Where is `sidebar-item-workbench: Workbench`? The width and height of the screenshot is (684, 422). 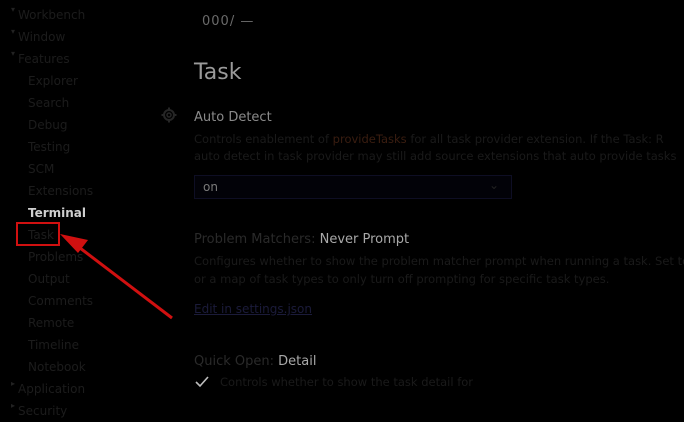
sidebar-item-workbench: Workbench is located at coordinates (51, 15).